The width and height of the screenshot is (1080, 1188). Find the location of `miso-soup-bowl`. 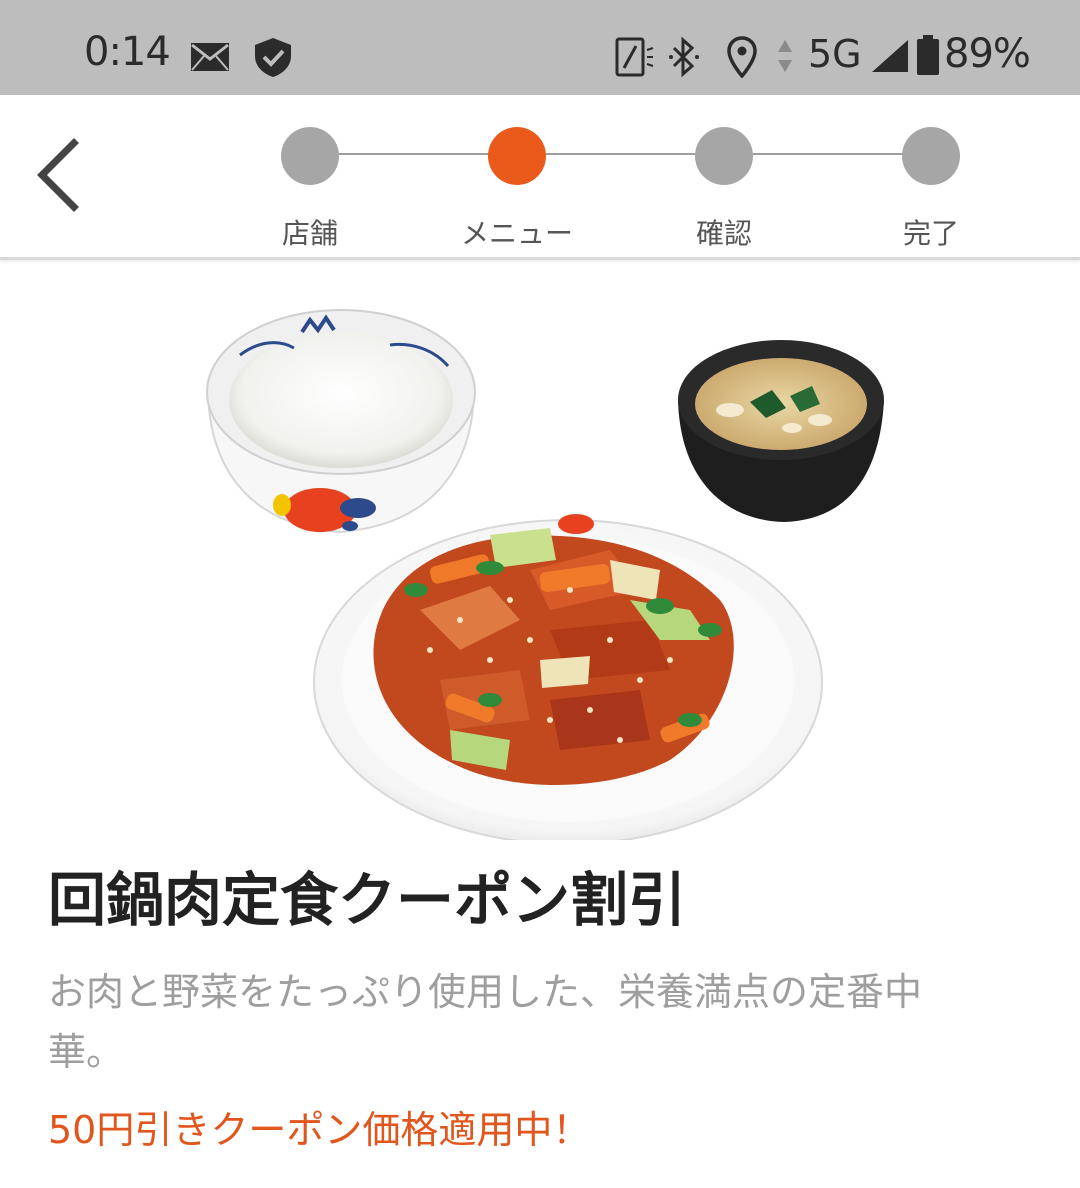

miso-soup-bowl is located at coordinates (781, 431).